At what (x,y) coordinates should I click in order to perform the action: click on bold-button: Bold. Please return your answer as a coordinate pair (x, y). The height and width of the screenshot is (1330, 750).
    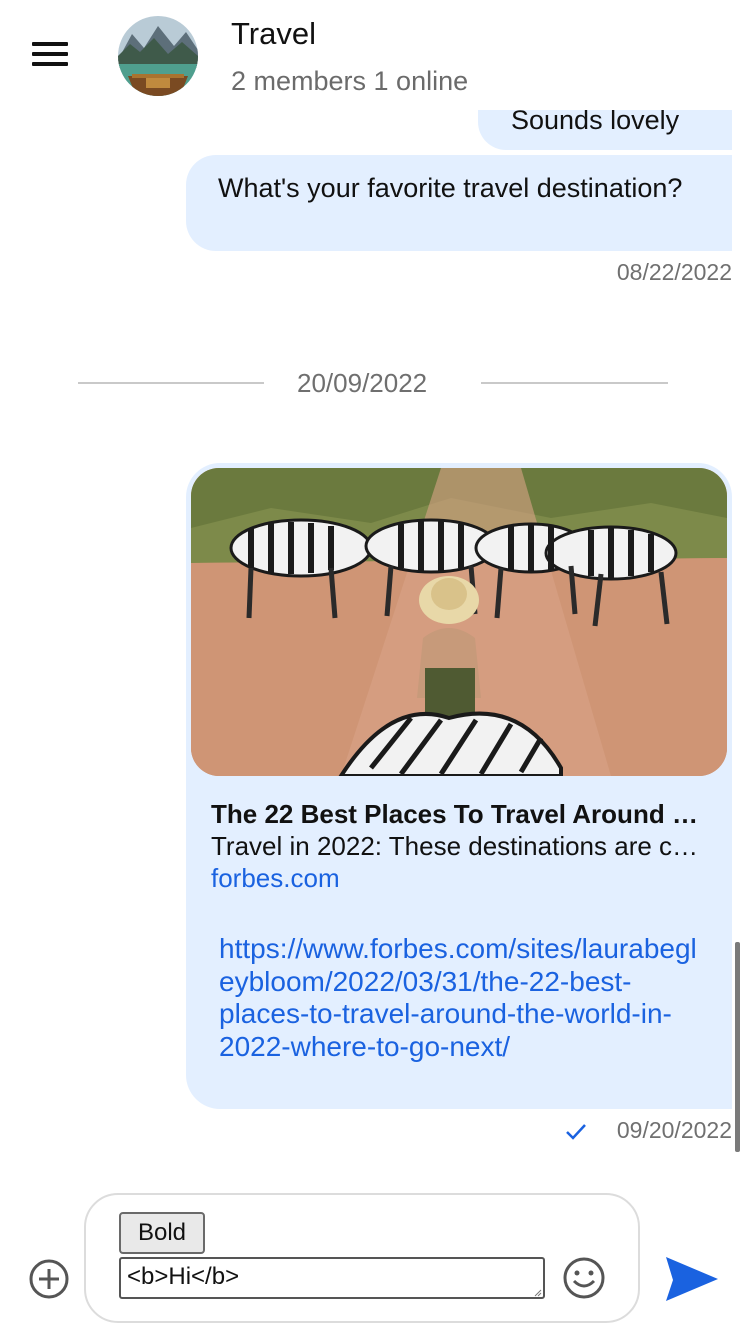
    Looking at the image, I should click on (162, 1233).